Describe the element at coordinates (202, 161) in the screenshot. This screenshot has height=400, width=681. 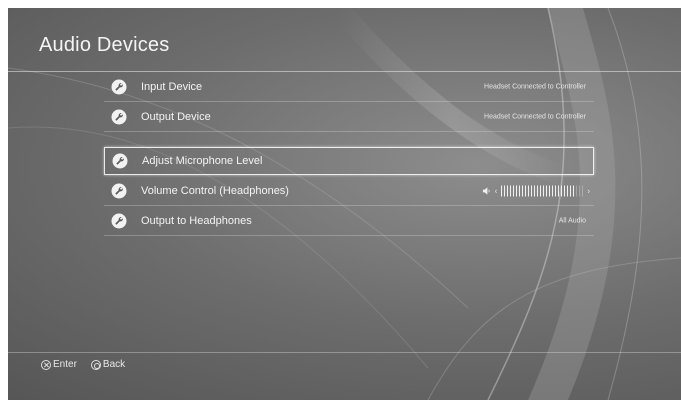
I see `menu-item-label: Adjust Microphone Level` at that location.